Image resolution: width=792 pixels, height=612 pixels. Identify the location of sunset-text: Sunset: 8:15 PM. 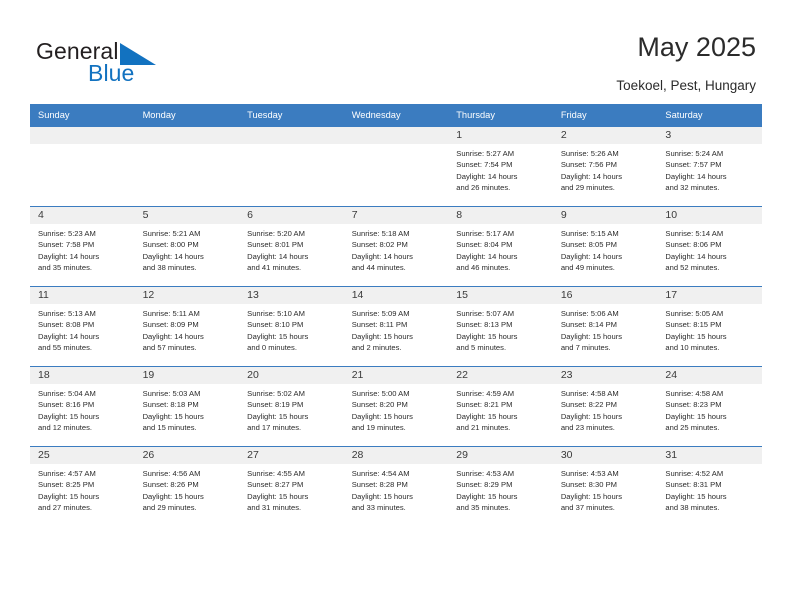
(693, 325).